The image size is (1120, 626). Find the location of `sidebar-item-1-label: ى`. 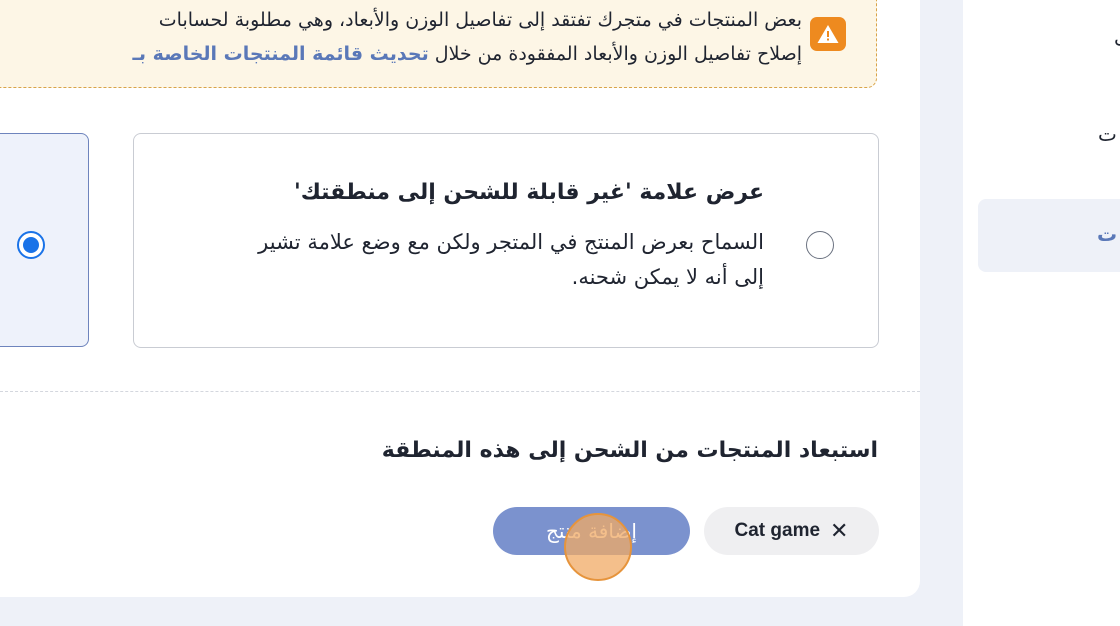

sidebar-item-1-label: ى is located at coordinates (1117, 36).